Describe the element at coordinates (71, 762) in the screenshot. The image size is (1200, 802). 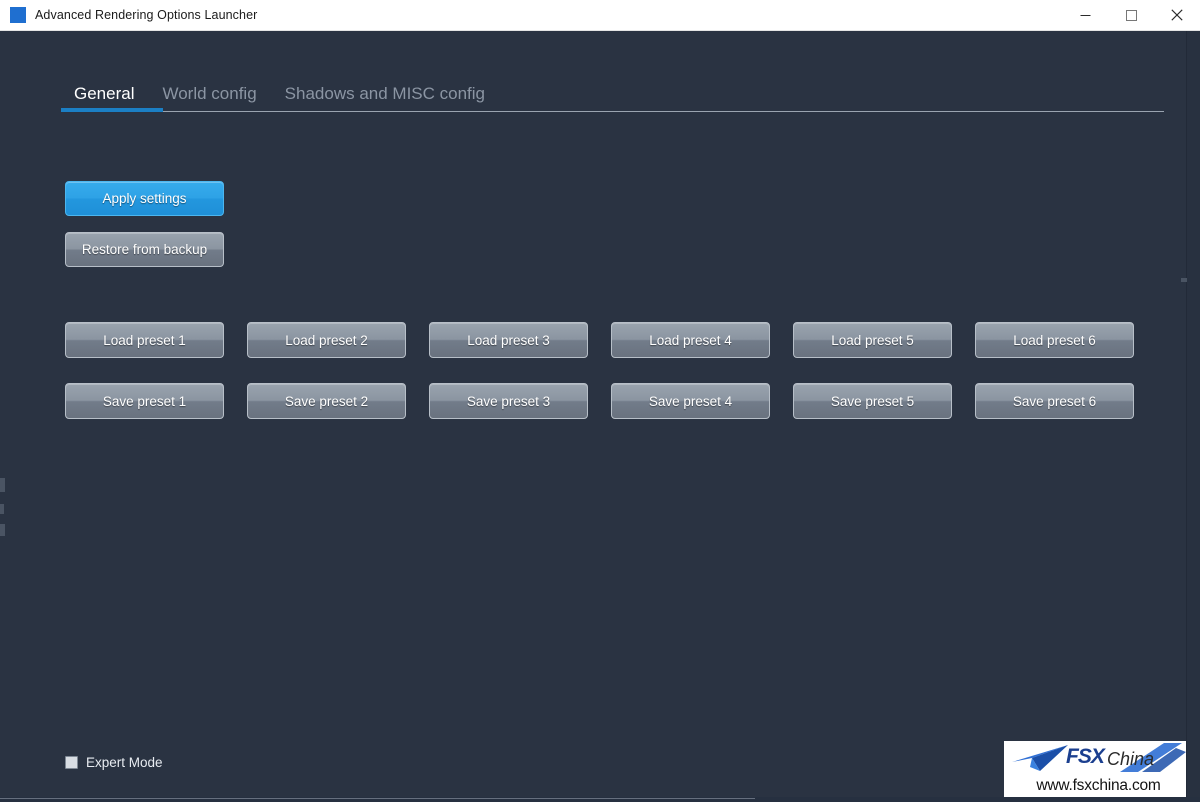
I see `expert-mode-checkbox` at that location.